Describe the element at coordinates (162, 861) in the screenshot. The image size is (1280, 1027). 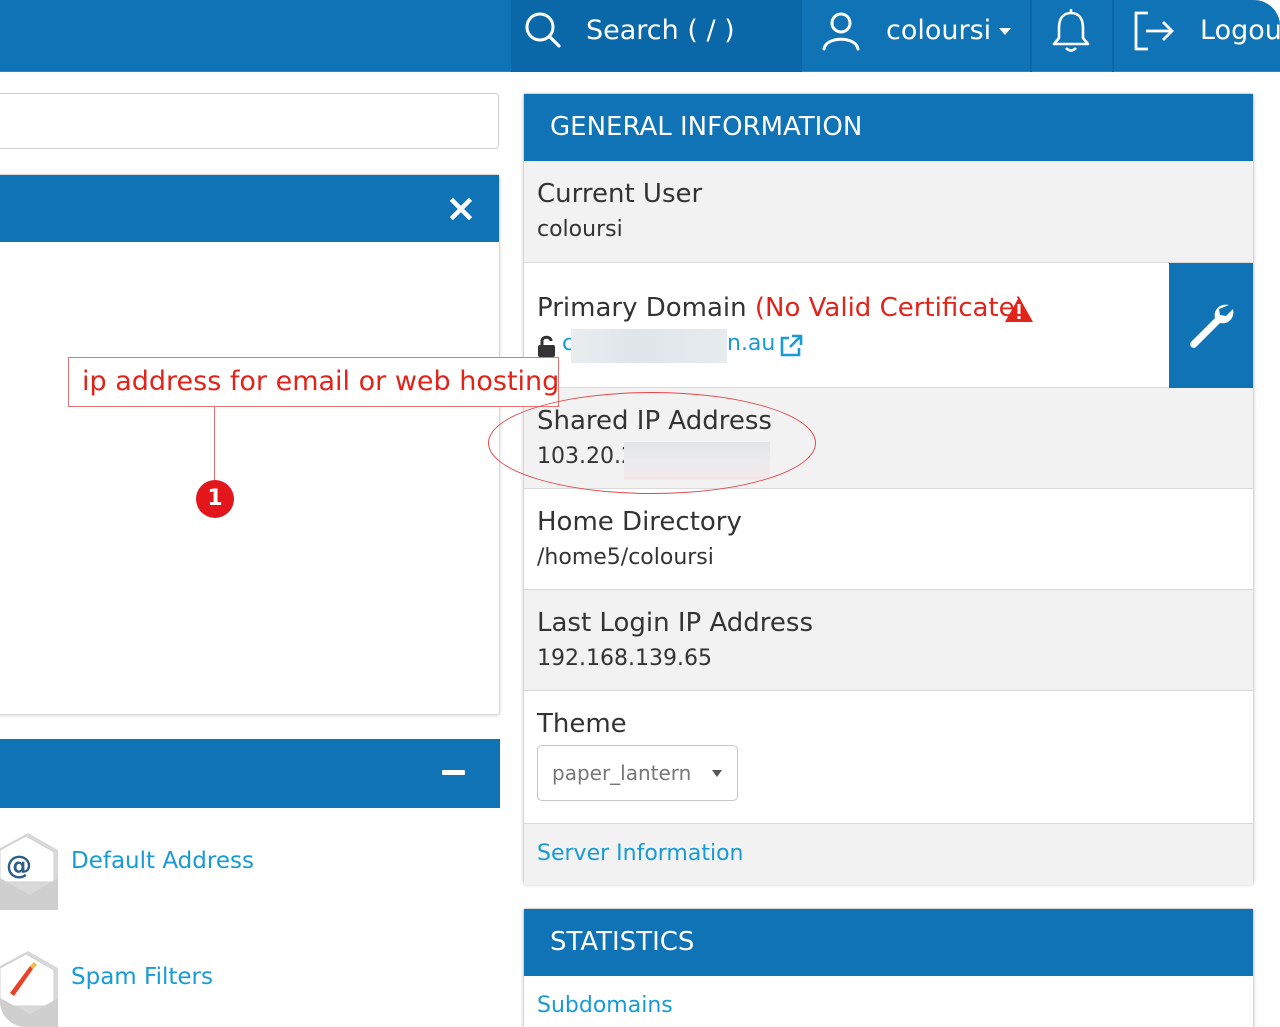
I see `tool-link-default-address: Default Address` at that location.